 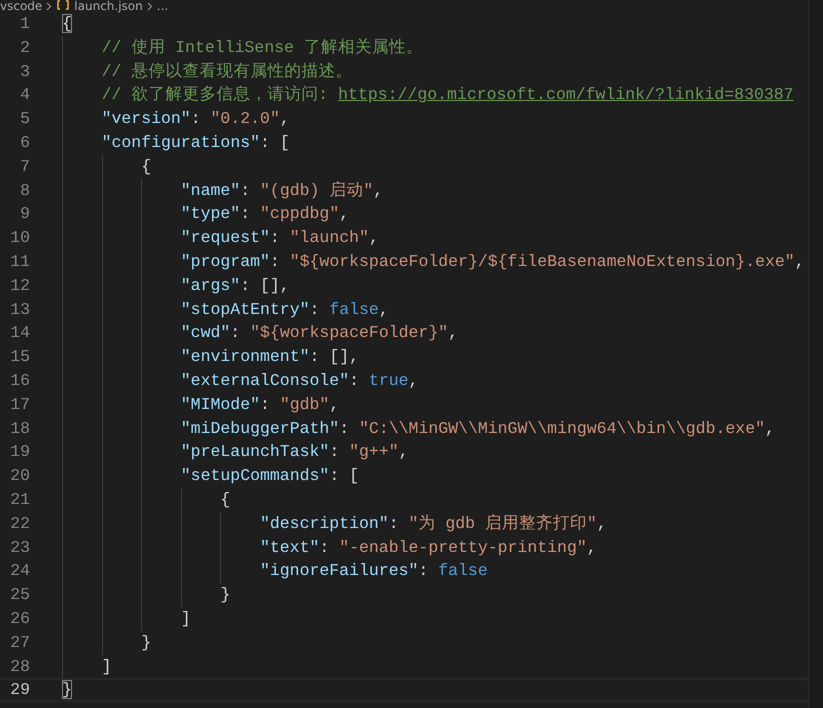 I want to click on line-number: 14, so click(x=20, y=333).